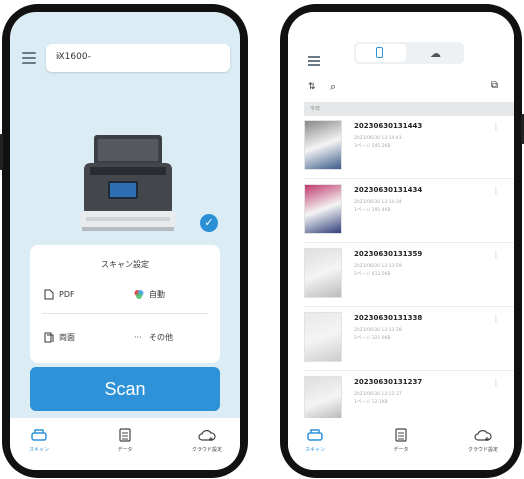 The height and width of the screenshot is (479, 524). I want to click on option-format-label: PDF, so click(67, 294).